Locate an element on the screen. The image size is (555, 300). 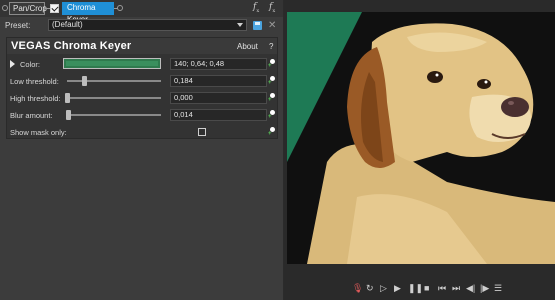
loop-icon: ↻ is located at coordinates (370, 288).